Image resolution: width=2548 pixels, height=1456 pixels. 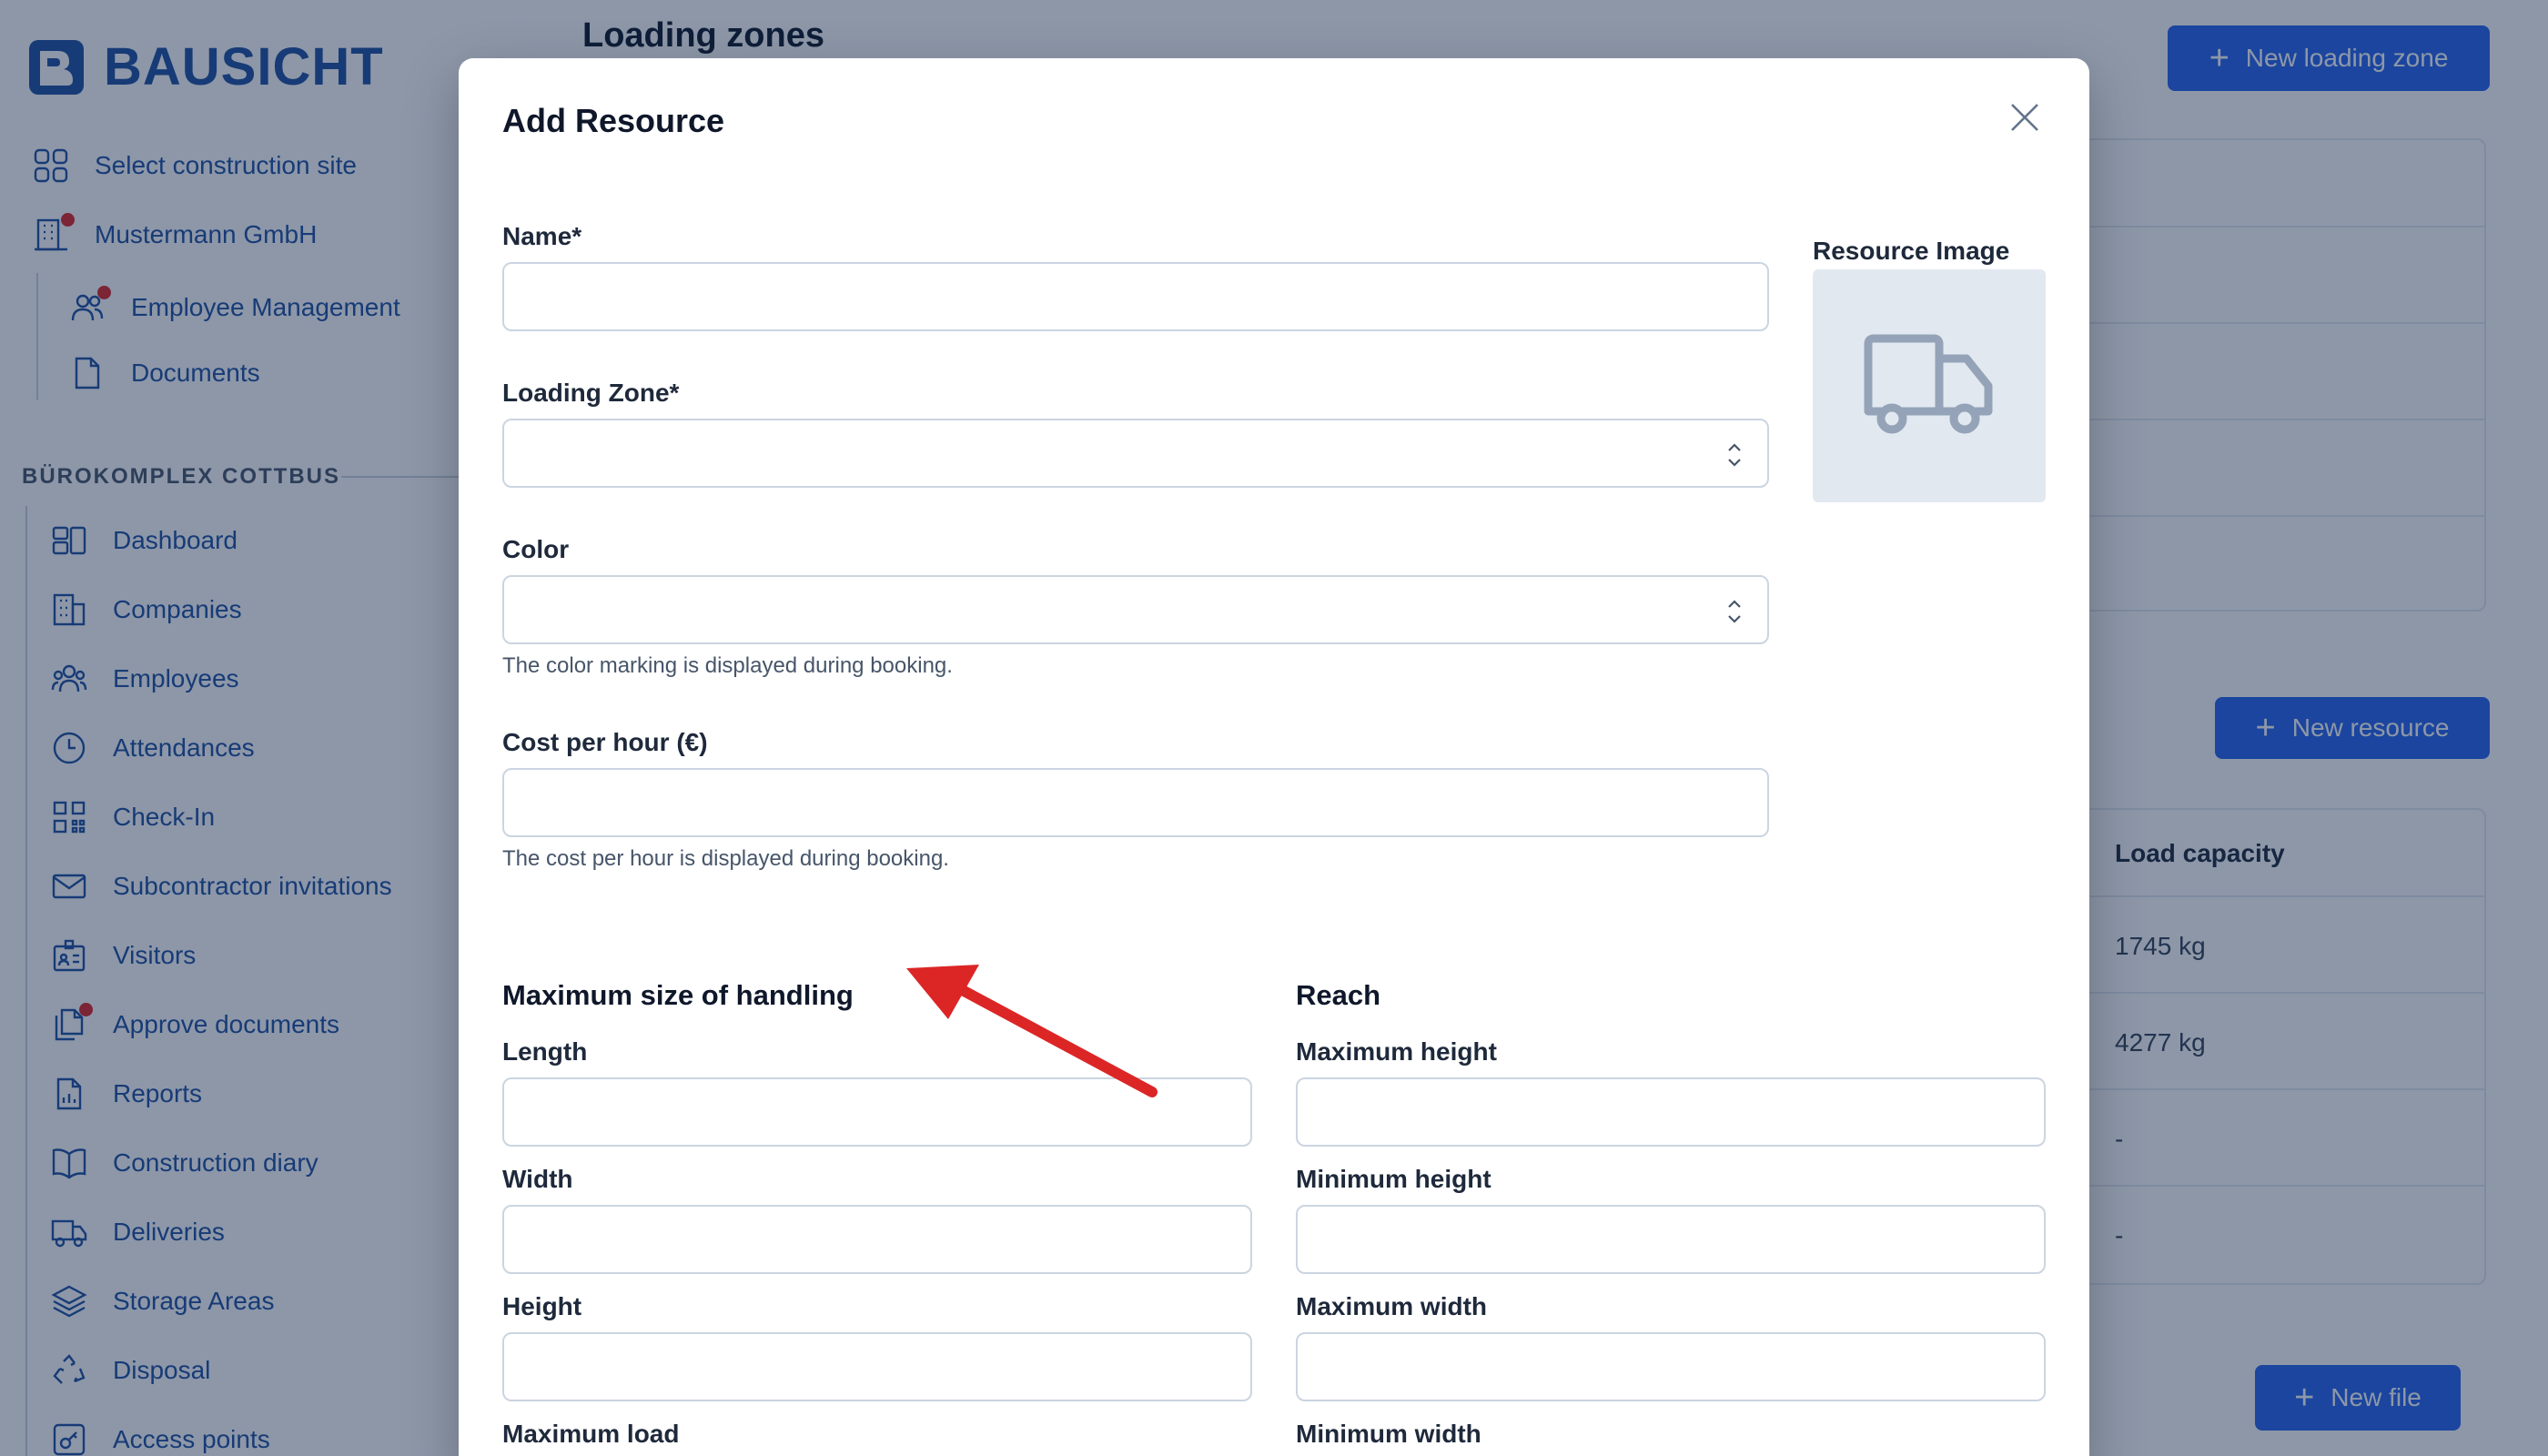 I want to click on height-label: Height, so click(x=542, y=1306).